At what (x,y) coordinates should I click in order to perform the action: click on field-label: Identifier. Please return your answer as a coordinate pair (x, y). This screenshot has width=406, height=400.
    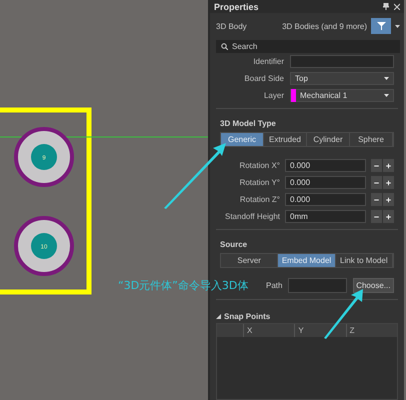
    Looking at the image, I should click on (268, 61).